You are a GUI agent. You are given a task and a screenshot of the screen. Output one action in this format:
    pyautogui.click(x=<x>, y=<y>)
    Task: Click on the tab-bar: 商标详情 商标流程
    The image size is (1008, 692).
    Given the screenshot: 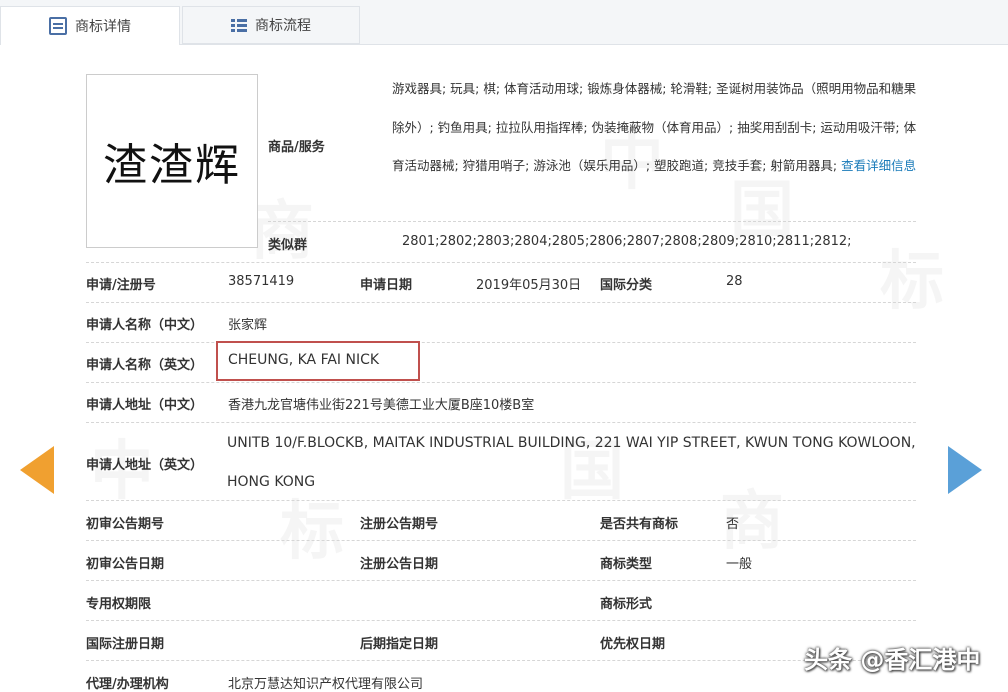 What is the action you would take?
    pyautogui.click(x=504, y=22)
    